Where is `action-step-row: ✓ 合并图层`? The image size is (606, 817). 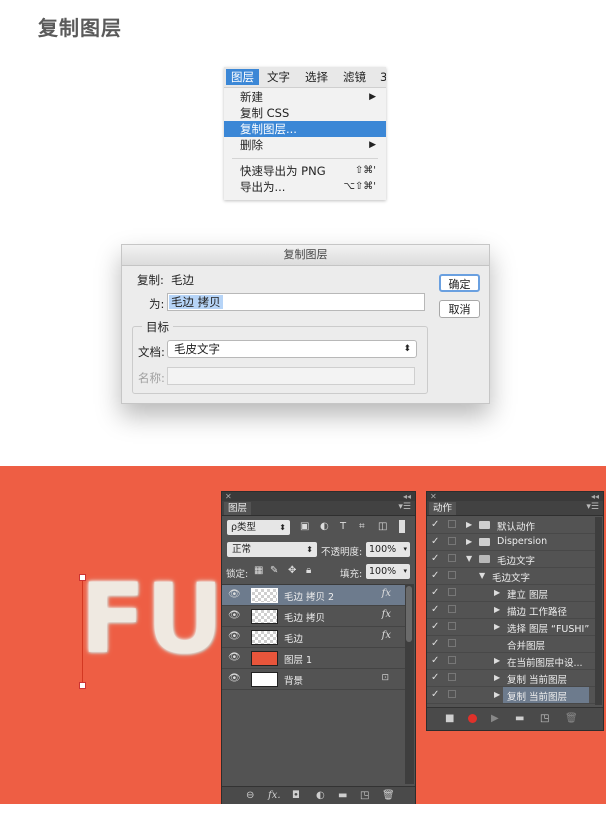
action-step-row: ✓ 合并图层 is located at coordinates (511, 644).